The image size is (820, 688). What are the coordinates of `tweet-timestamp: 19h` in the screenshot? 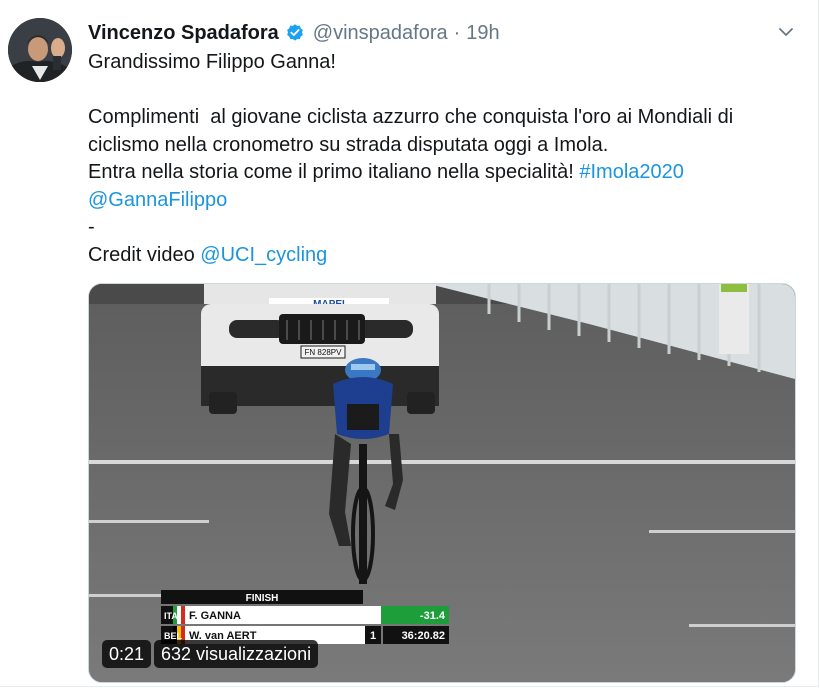 It's located at (482, 33).